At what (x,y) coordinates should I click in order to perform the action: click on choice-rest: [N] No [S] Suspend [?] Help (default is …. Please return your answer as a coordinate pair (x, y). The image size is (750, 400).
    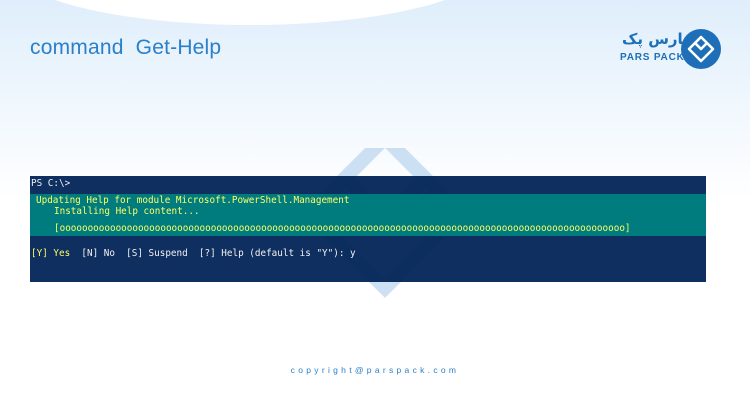
    Looking at the image, I should click on (213, 253).